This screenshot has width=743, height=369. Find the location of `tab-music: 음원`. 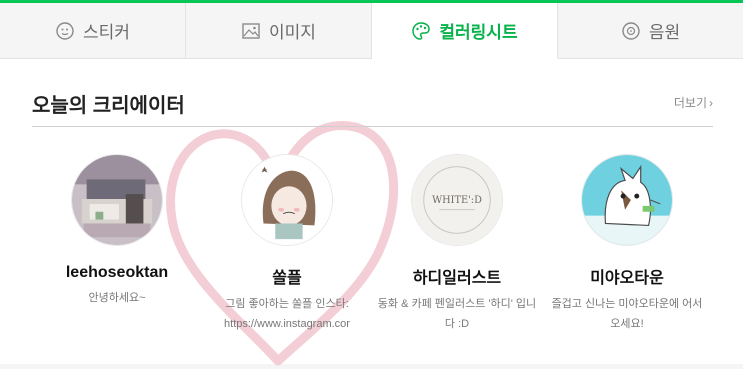

tab-music: 음원 is located at coordinates (650, 31).